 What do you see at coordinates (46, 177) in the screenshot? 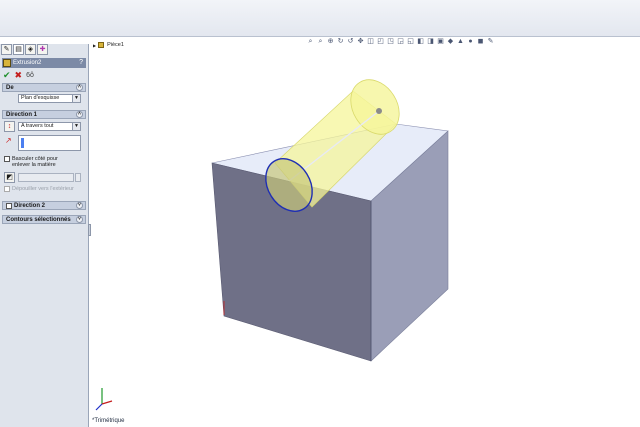
I see `draft-angle-field` at bounding box center [46, 177].